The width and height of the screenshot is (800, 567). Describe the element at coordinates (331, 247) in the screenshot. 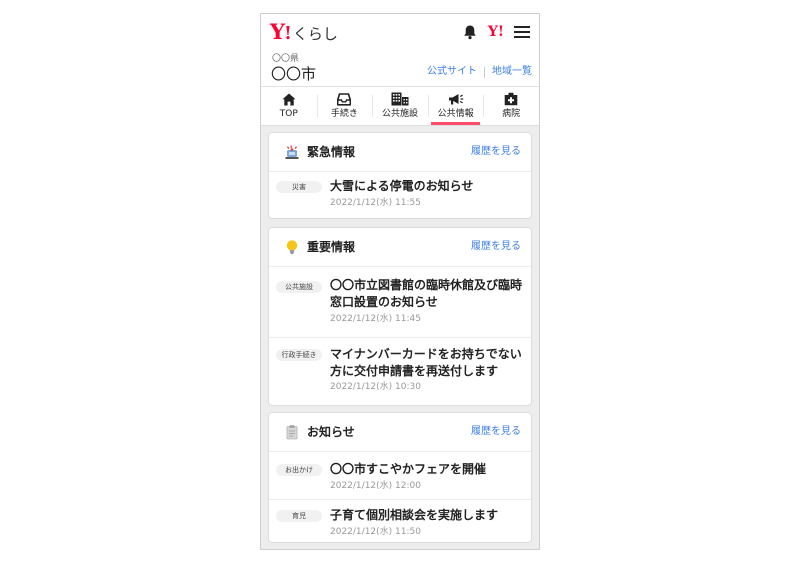

I see `important-card-title: 重要情報` at that location.